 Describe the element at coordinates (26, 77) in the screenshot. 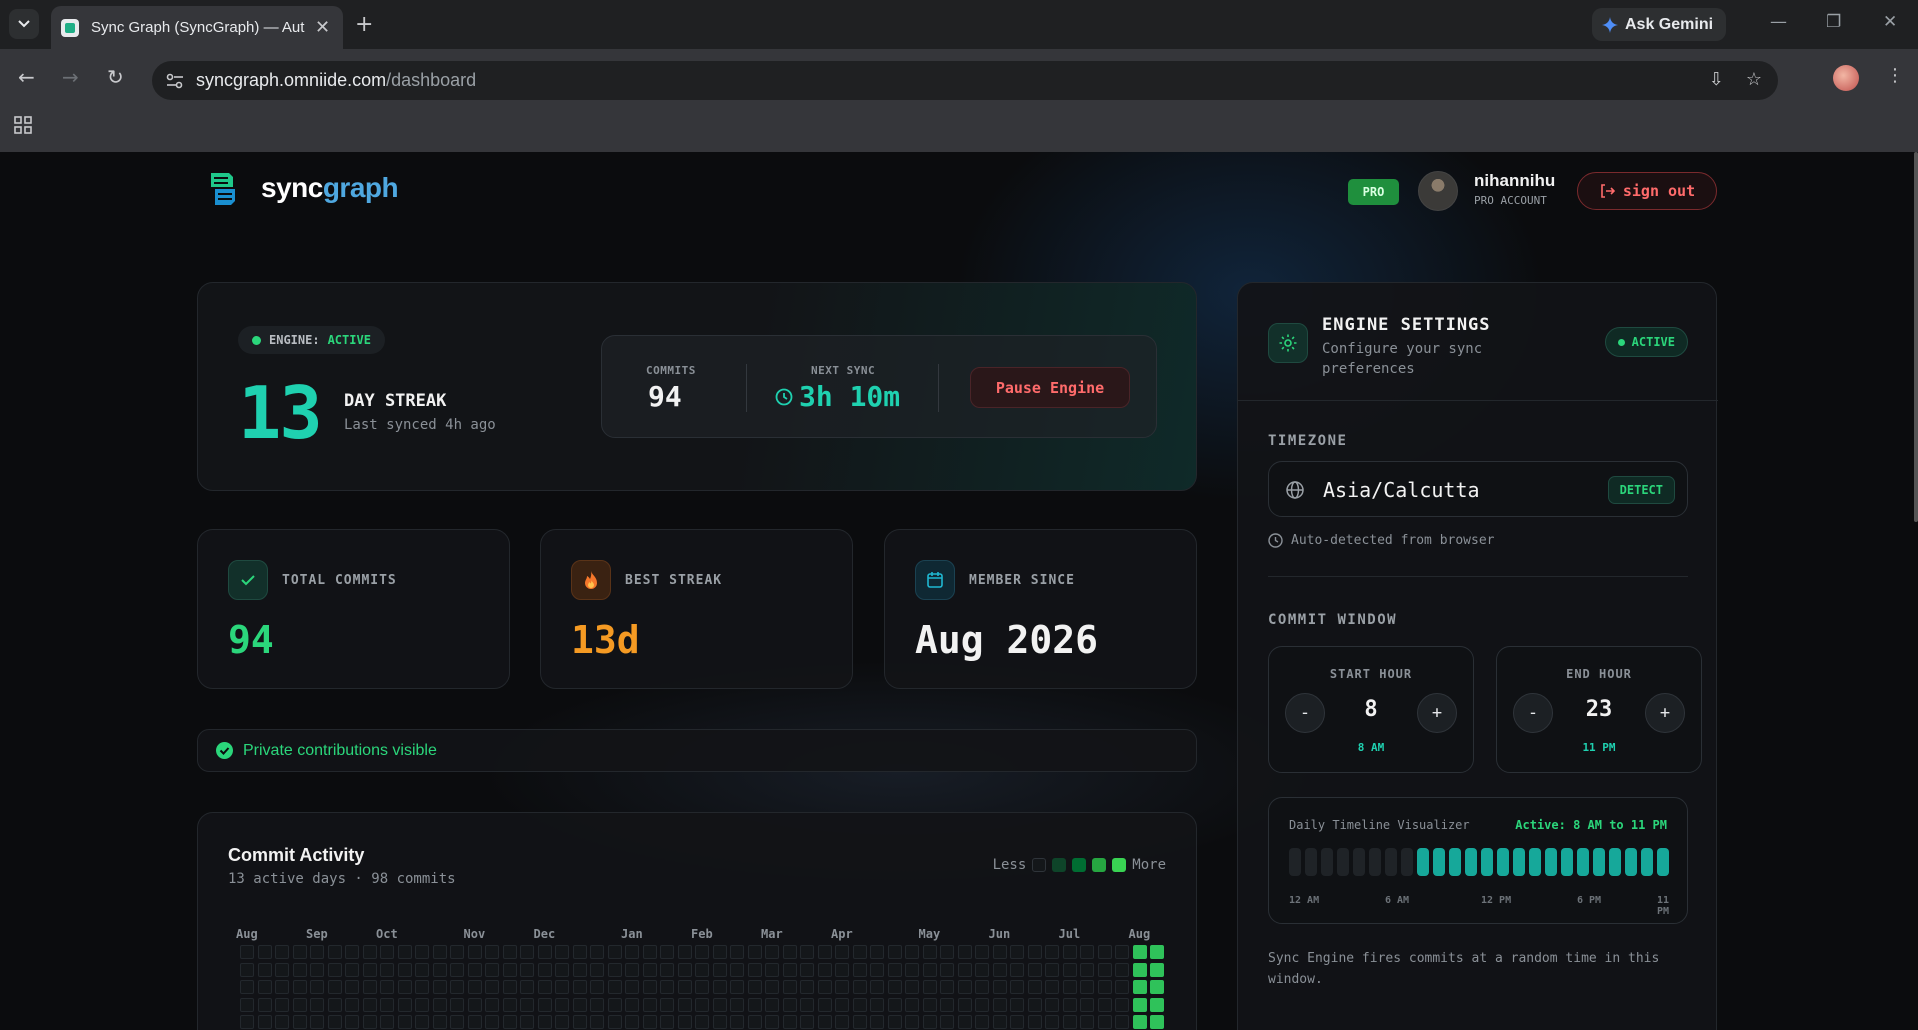

I see `back-arrow-icon: ←` at that location.